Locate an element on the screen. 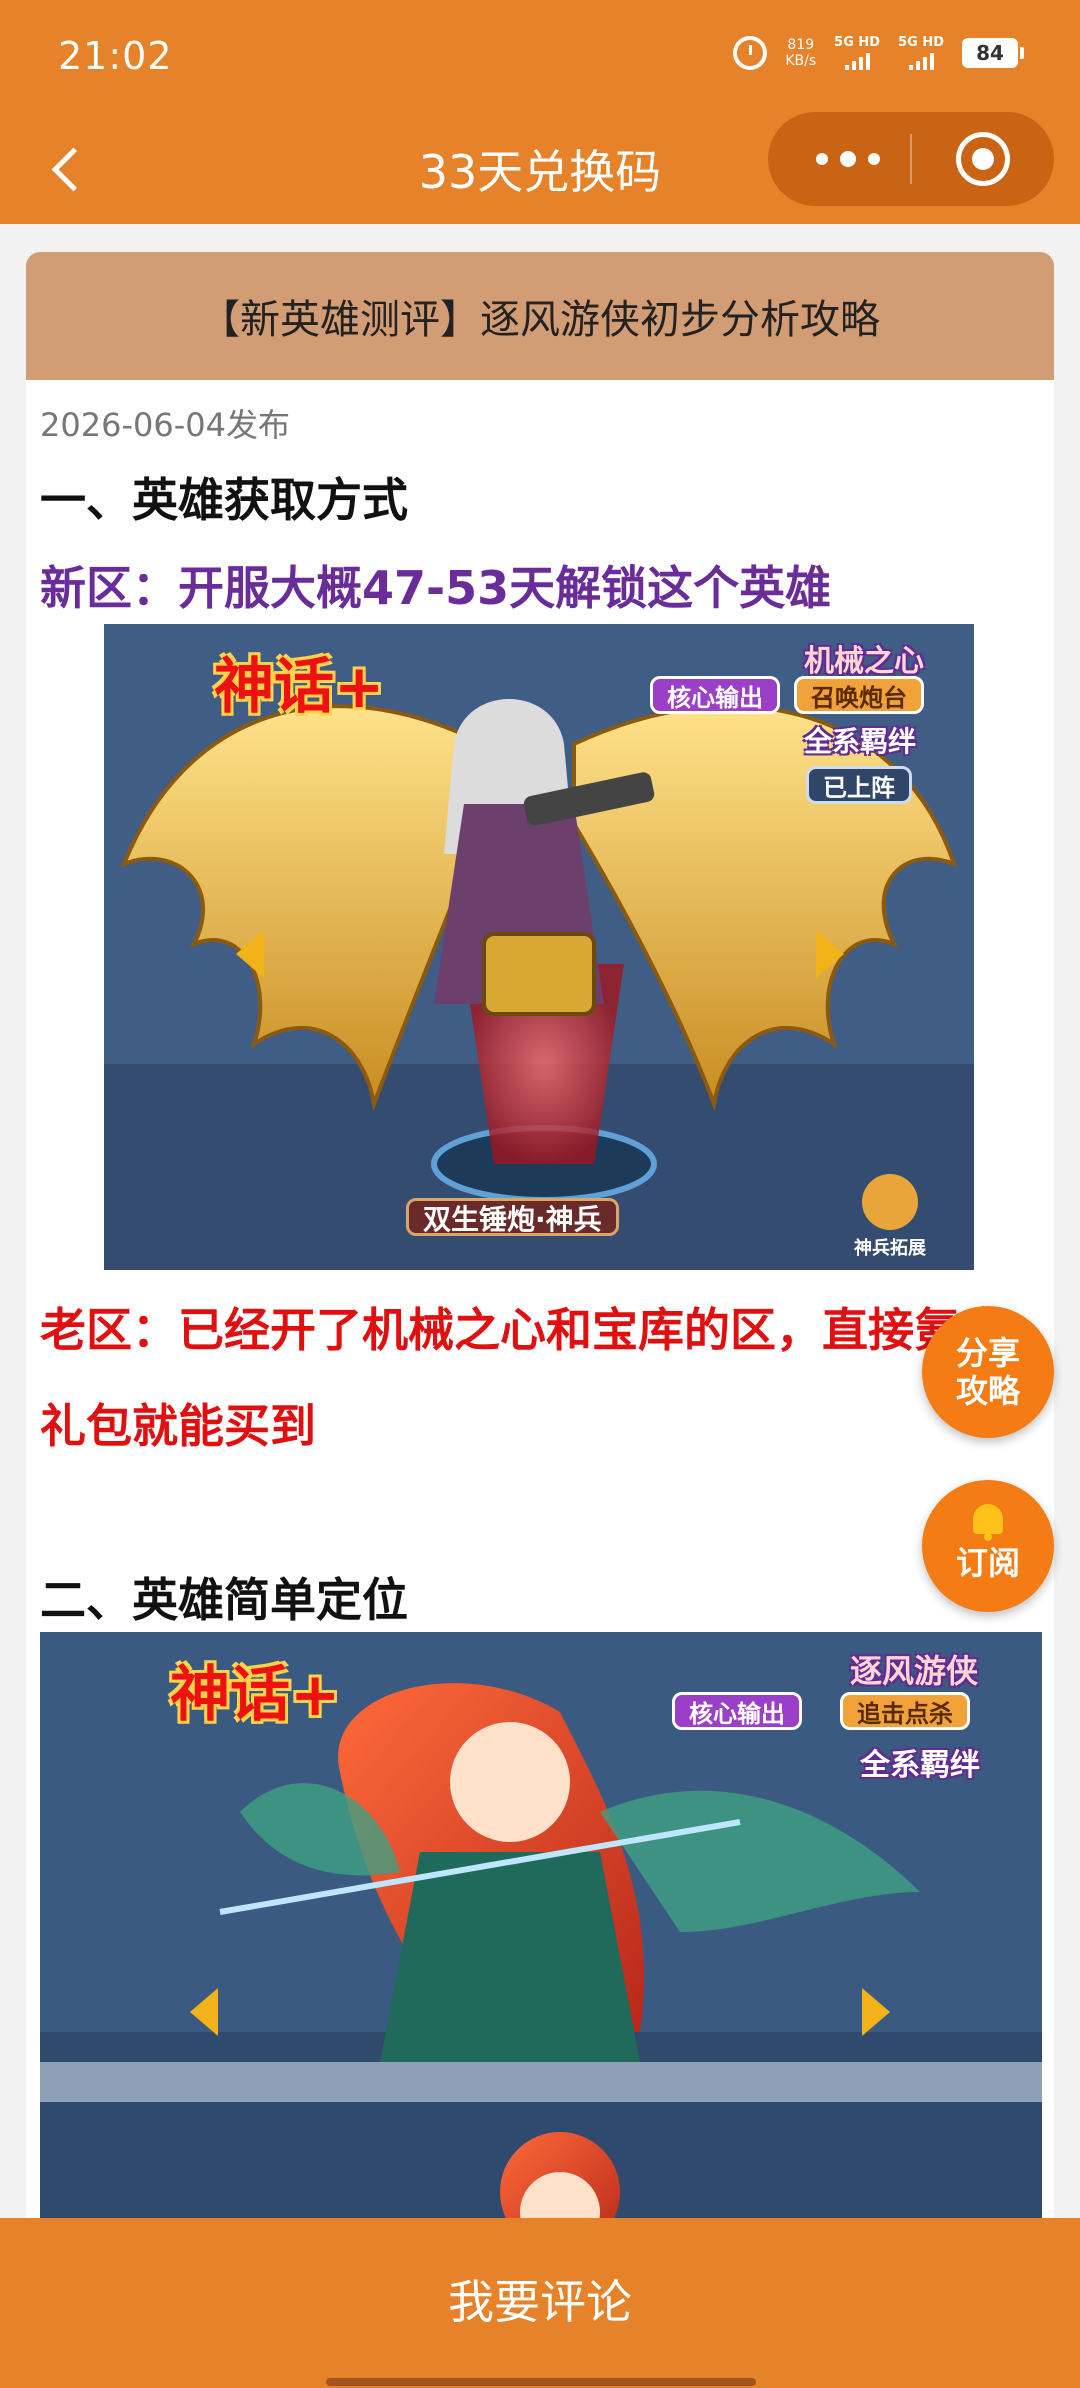 This screenshot has width=1080, height=2388. signal-sim1: 5G HD is located at coordinates (857, 53).